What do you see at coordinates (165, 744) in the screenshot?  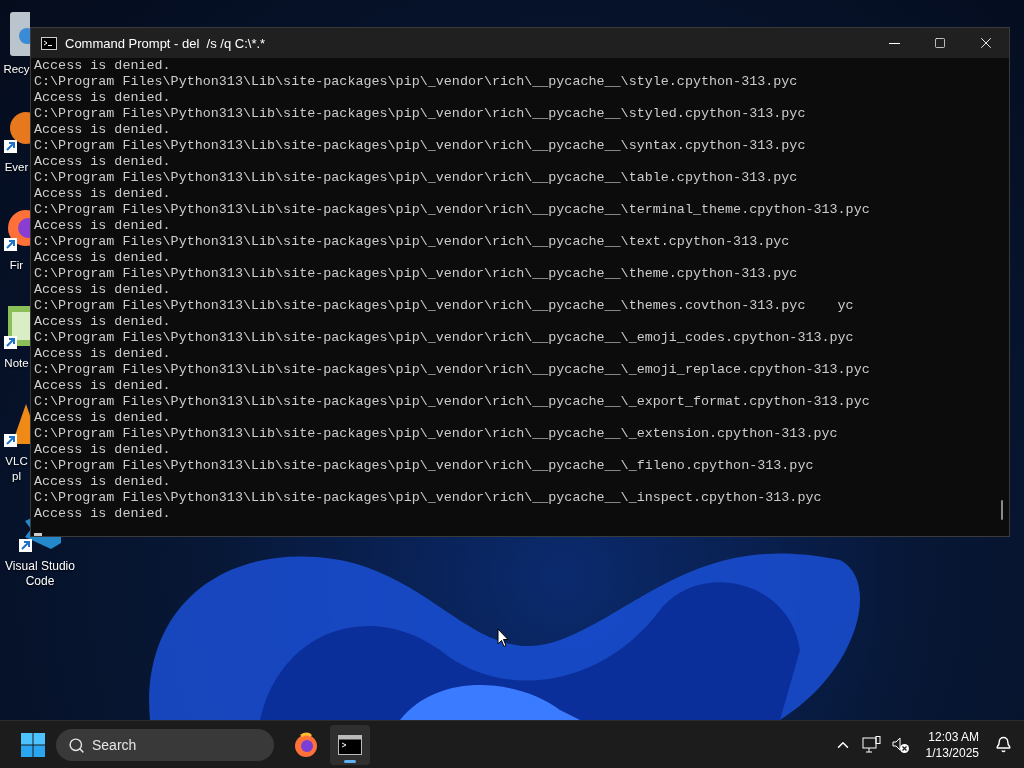 I see `search-field: Search` at bounding box center [165, 744].